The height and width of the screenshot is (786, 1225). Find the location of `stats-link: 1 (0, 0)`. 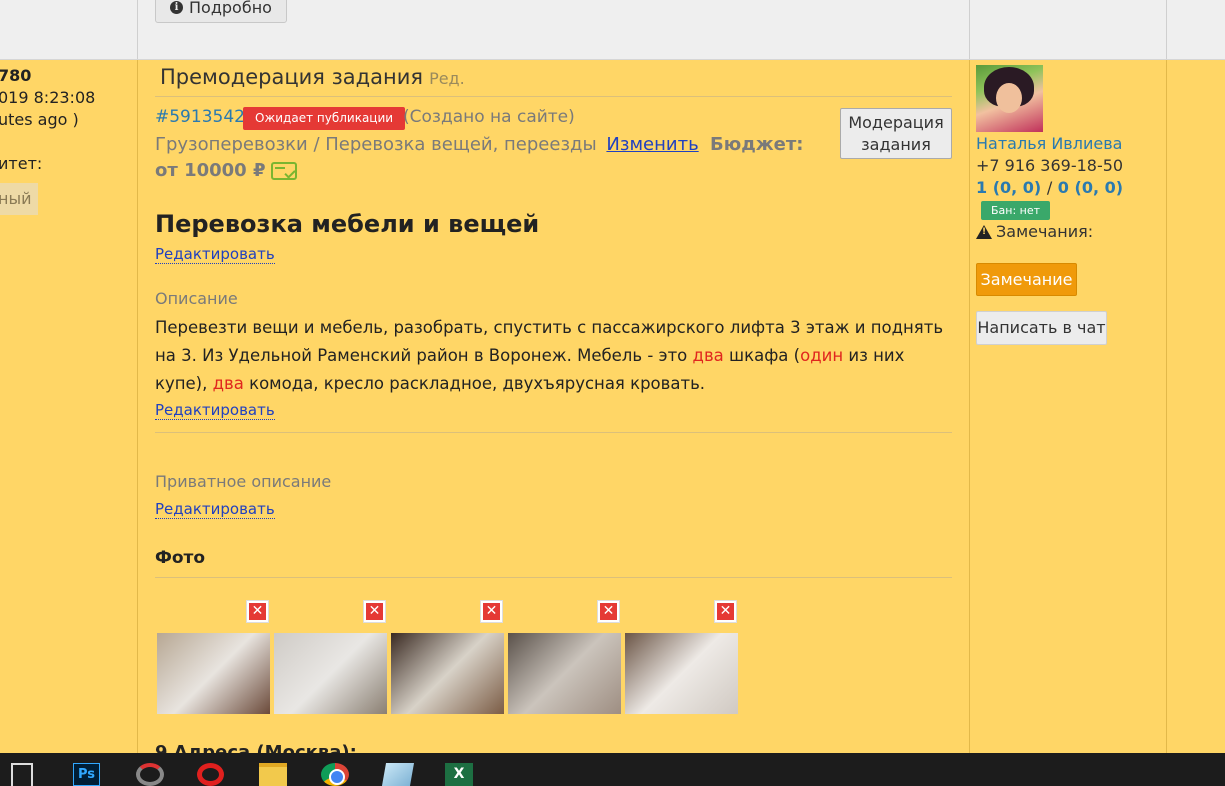

stats-link: 1 (0, 0) is located at coordinates (1008, 187).